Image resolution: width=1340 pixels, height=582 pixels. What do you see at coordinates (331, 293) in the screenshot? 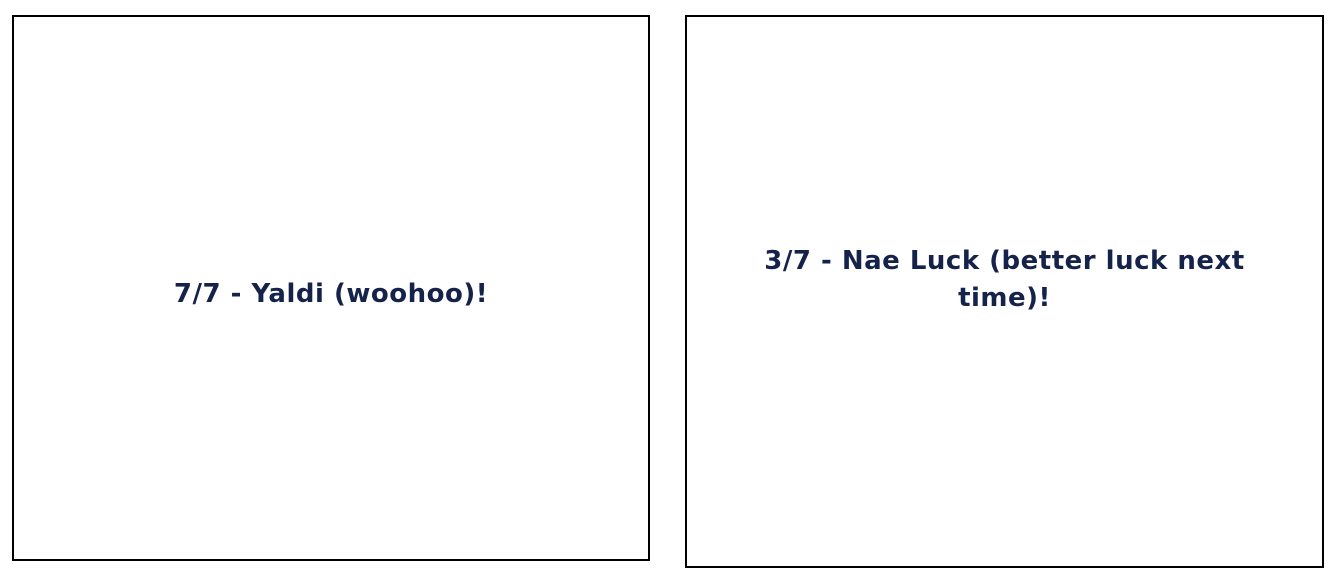
I see `result-message: 7/7 - Yaldi (woohoo)!` at bounding box center [331, 293].